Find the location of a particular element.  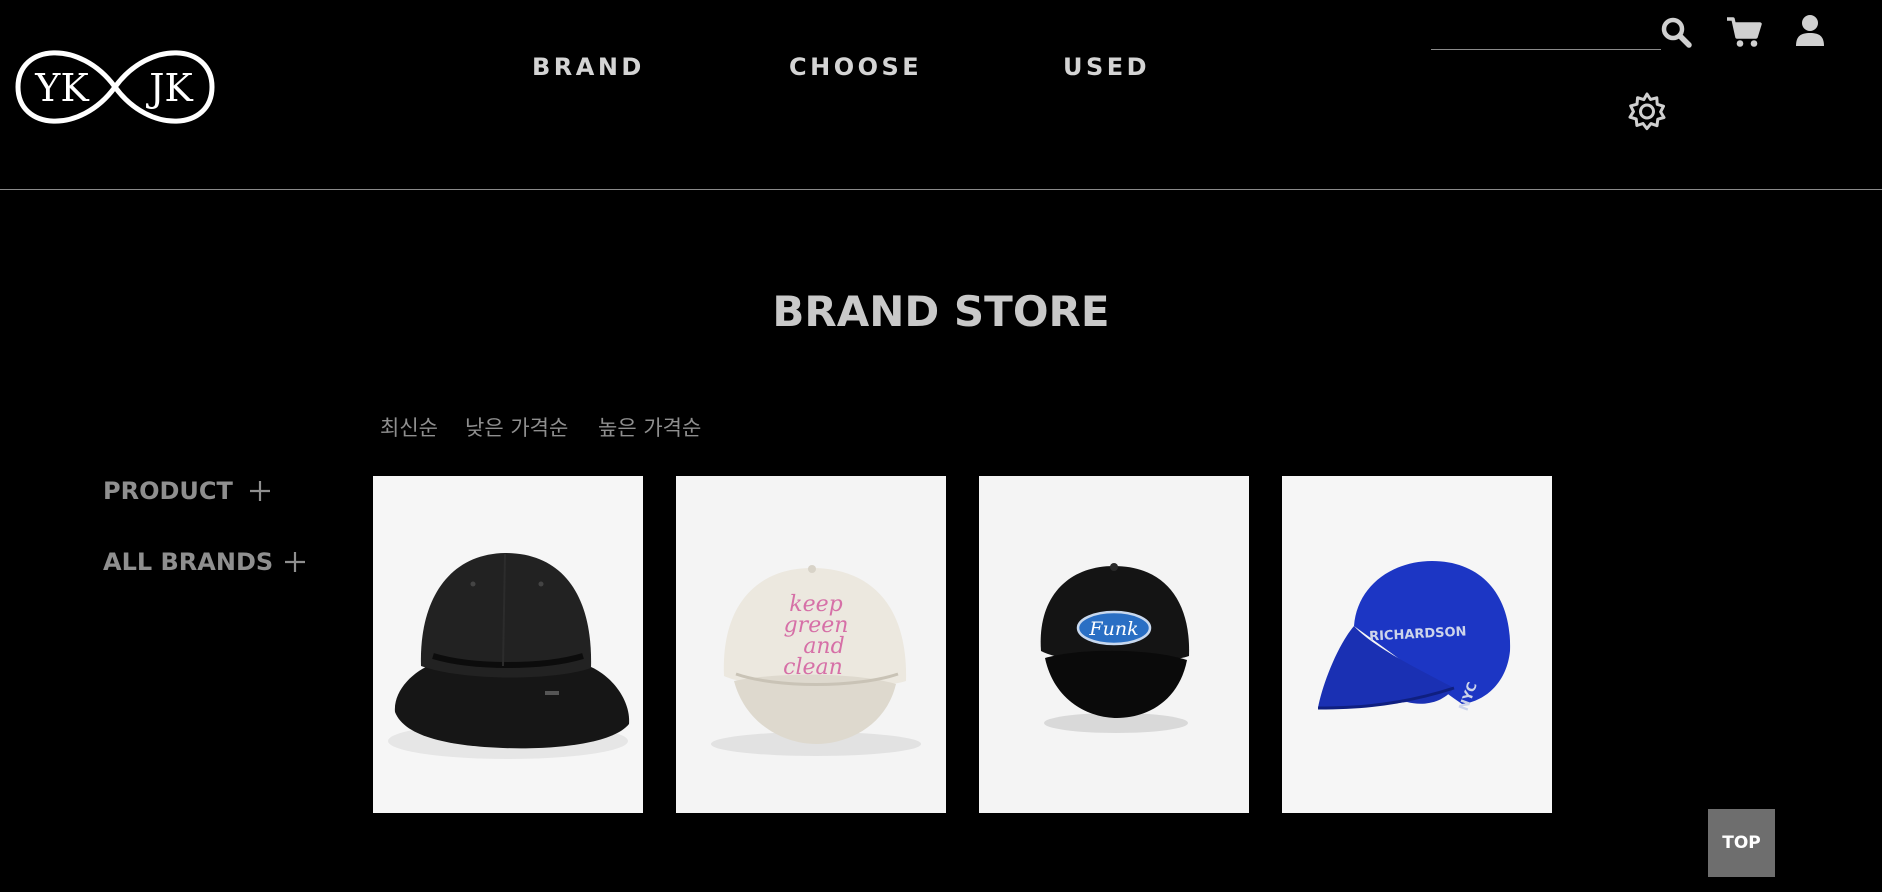

product-image-blue-cap: RICHARDSON NYC is located at coordinates (1417, 644).